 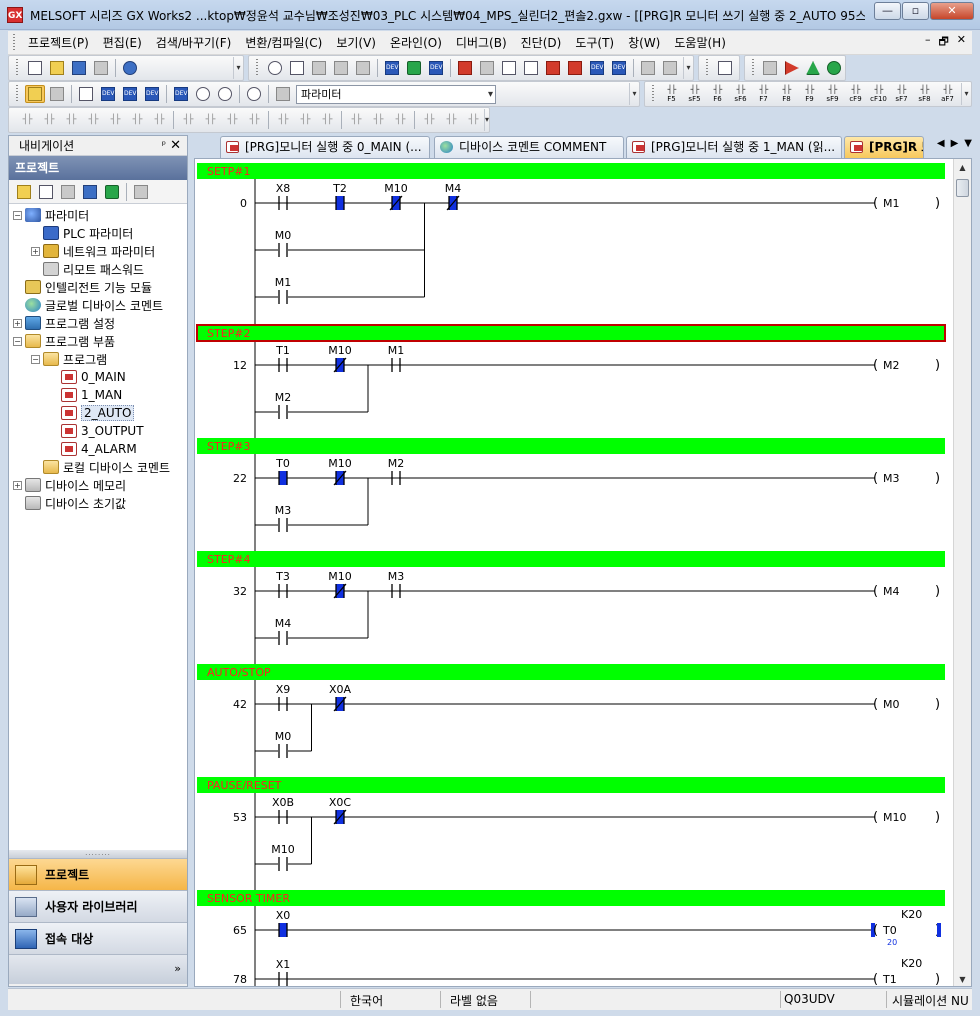 I want to click on close-button: ✕, so click(x=952, y=11).